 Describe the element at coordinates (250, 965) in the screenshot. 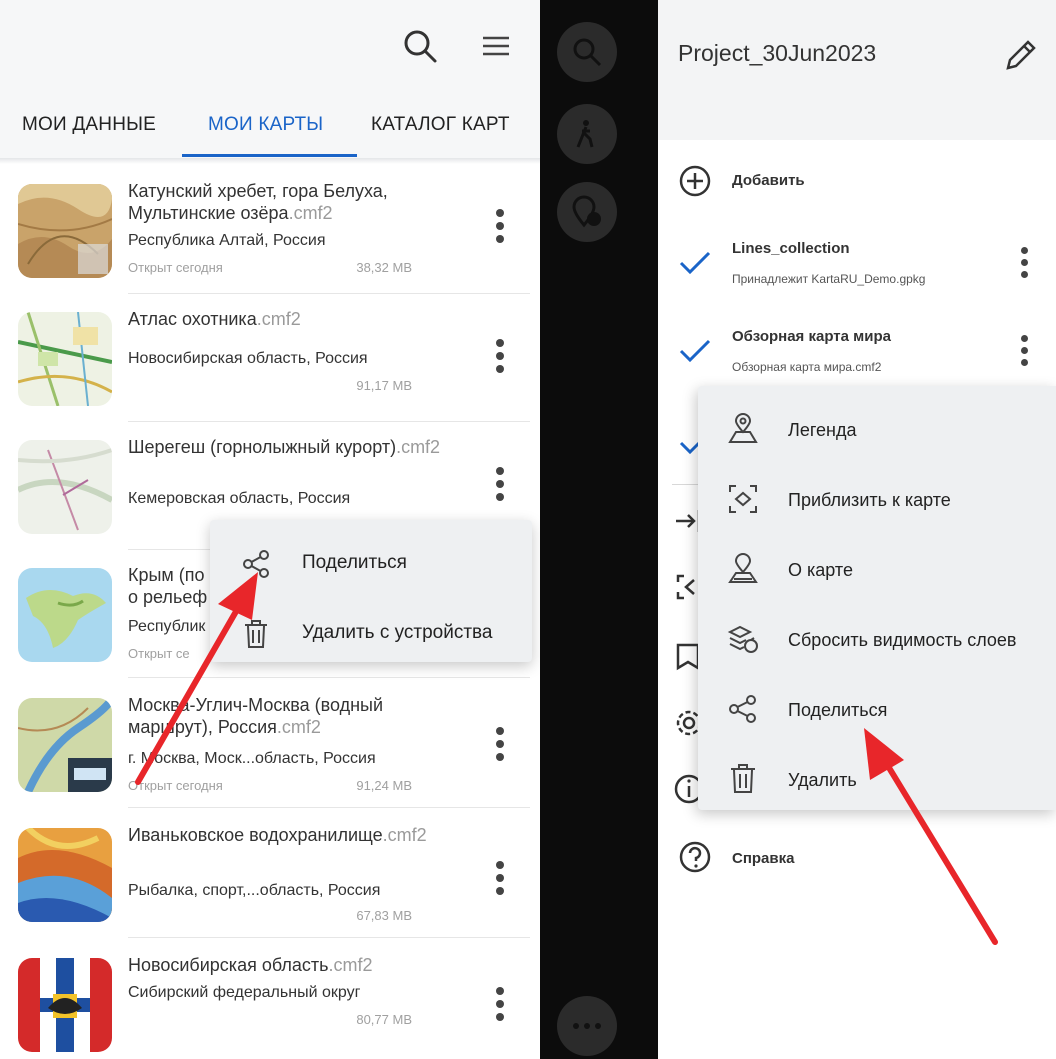

I see `map-title: Новосибирская область.cmf2` at that location.